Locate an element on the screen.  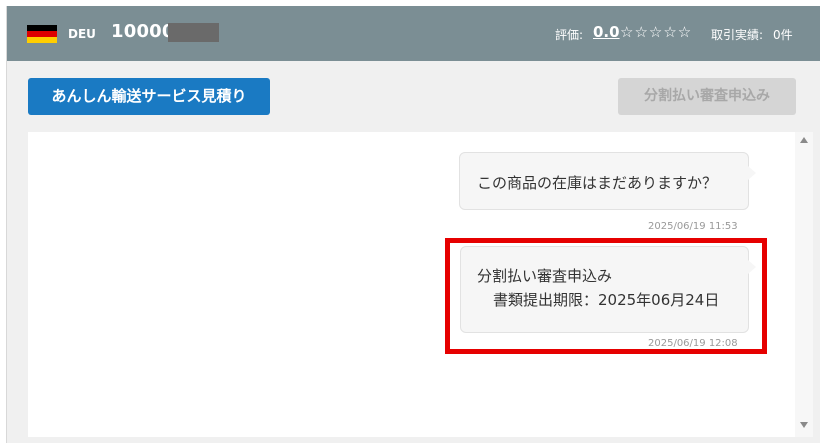
transactions-label: 取引実績: is located at coordinates (737, 35).